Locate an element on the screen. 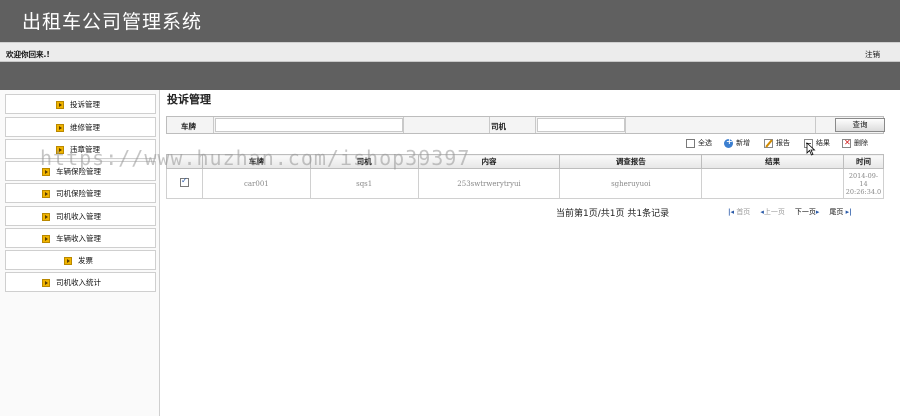 The image size is (900, 416). time-line: 14 is located at coordinates (863, 183).